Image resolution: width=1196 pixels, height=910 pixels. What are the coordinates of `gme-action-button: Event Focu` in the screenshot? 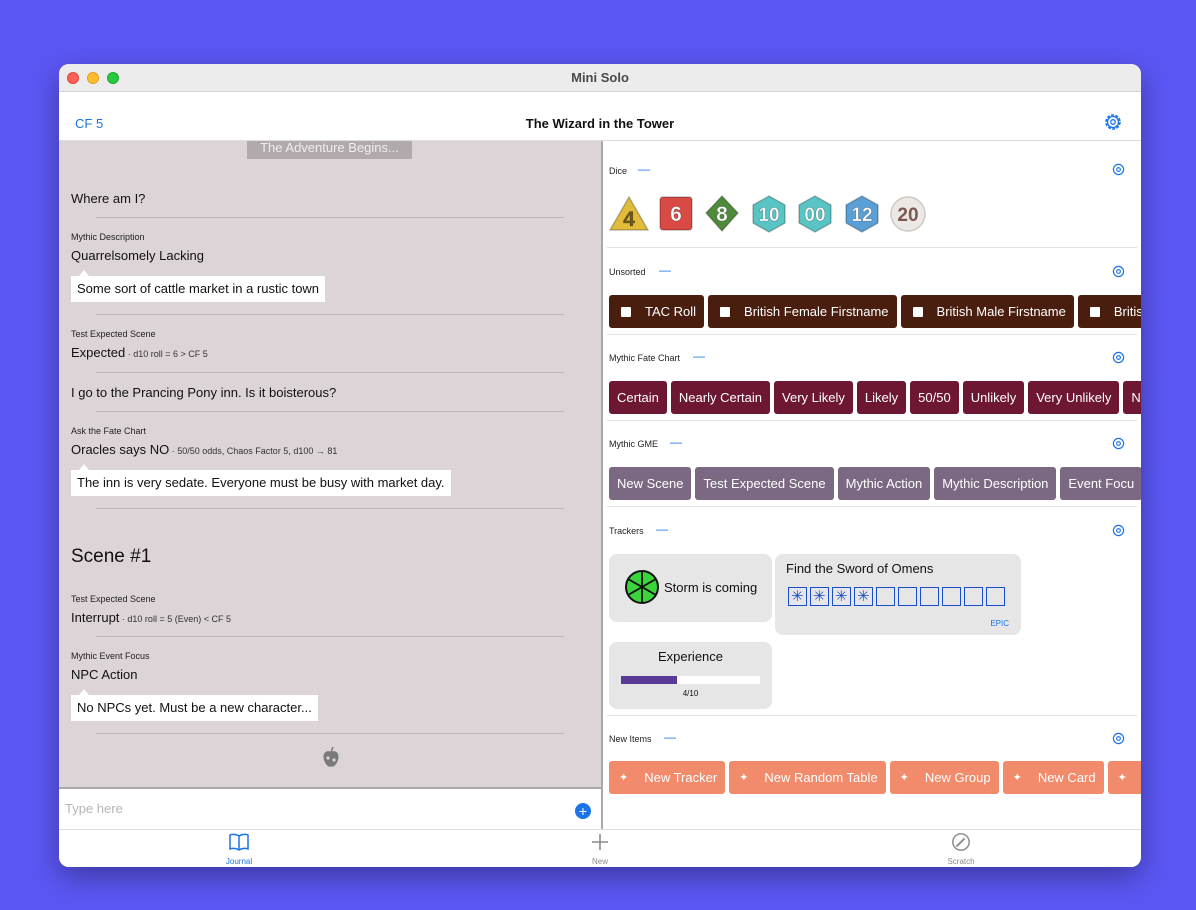 It's located at (1100, 483).